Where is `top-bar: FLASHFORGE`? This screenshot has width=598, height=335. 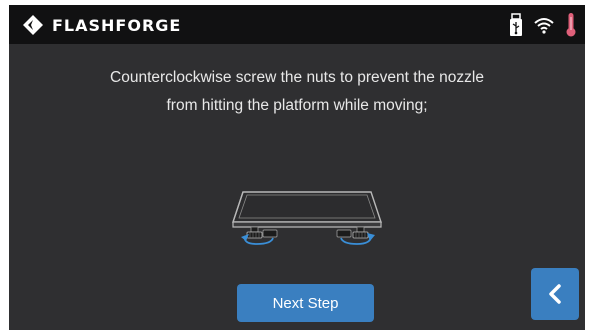
top-bar: FLASHFORGE is located at coordinates (297, 24).